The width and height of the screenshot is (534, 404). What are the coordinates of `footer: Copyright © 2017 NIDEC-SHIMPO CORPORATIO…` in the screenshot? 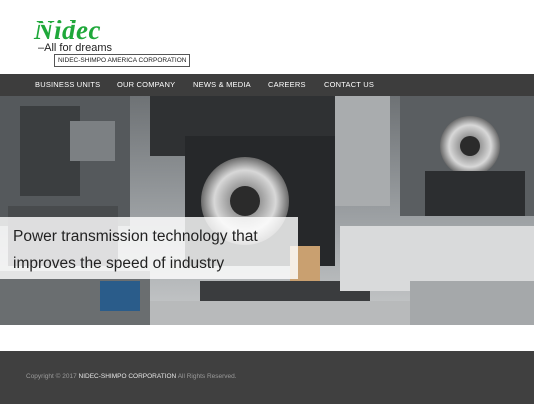 It's located at (267, 377).